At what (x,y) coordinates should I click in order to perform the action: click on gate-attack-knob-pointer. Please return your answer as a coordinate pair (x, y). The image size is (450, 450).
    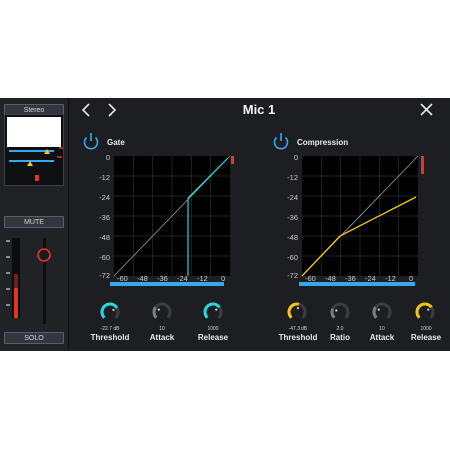
    Looking at the image, I should click on (158, 309).